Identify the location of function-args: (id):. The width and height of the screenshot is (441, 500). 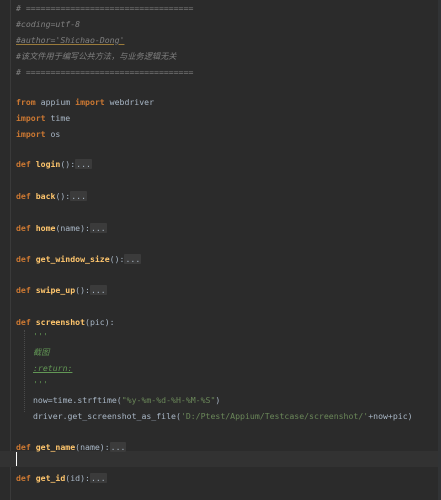
(77, 478).